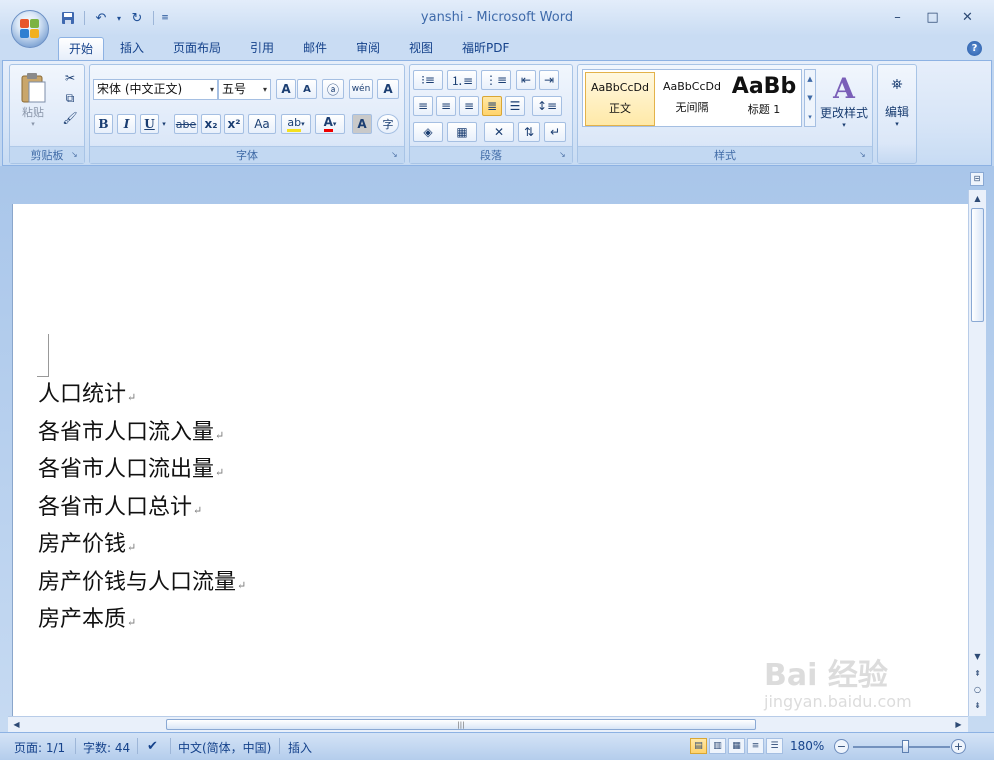 The image size is (994, 760). I want to click on bold-button: B, so click(103, 124).